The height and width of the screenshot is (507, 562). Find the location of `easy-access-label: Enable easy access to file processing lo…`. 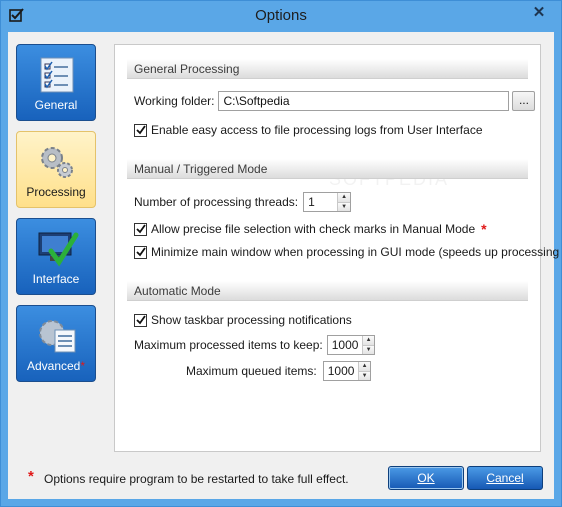

easy-access-label: Enable easy access to file processing lo… is located at coordinates (317, 130).